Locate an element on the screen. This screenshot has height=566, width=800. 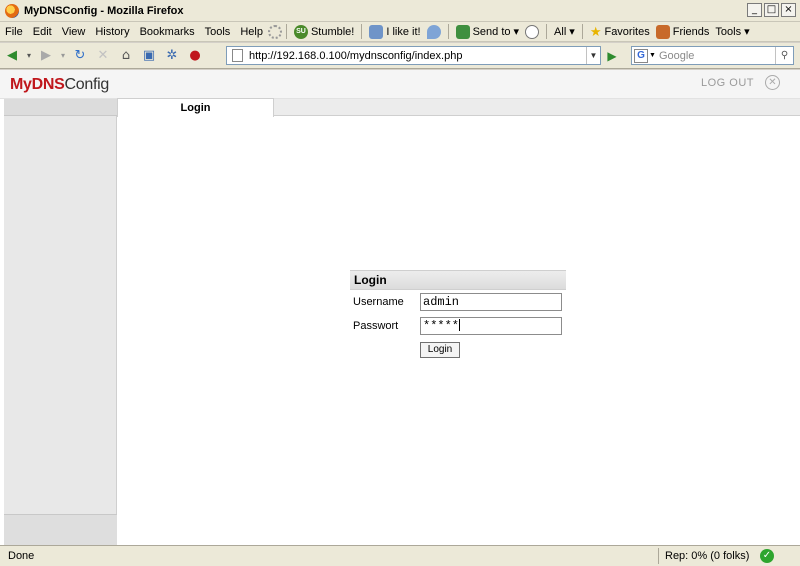
checkmark-icon: ✓ is located at coordinates (767, 556).